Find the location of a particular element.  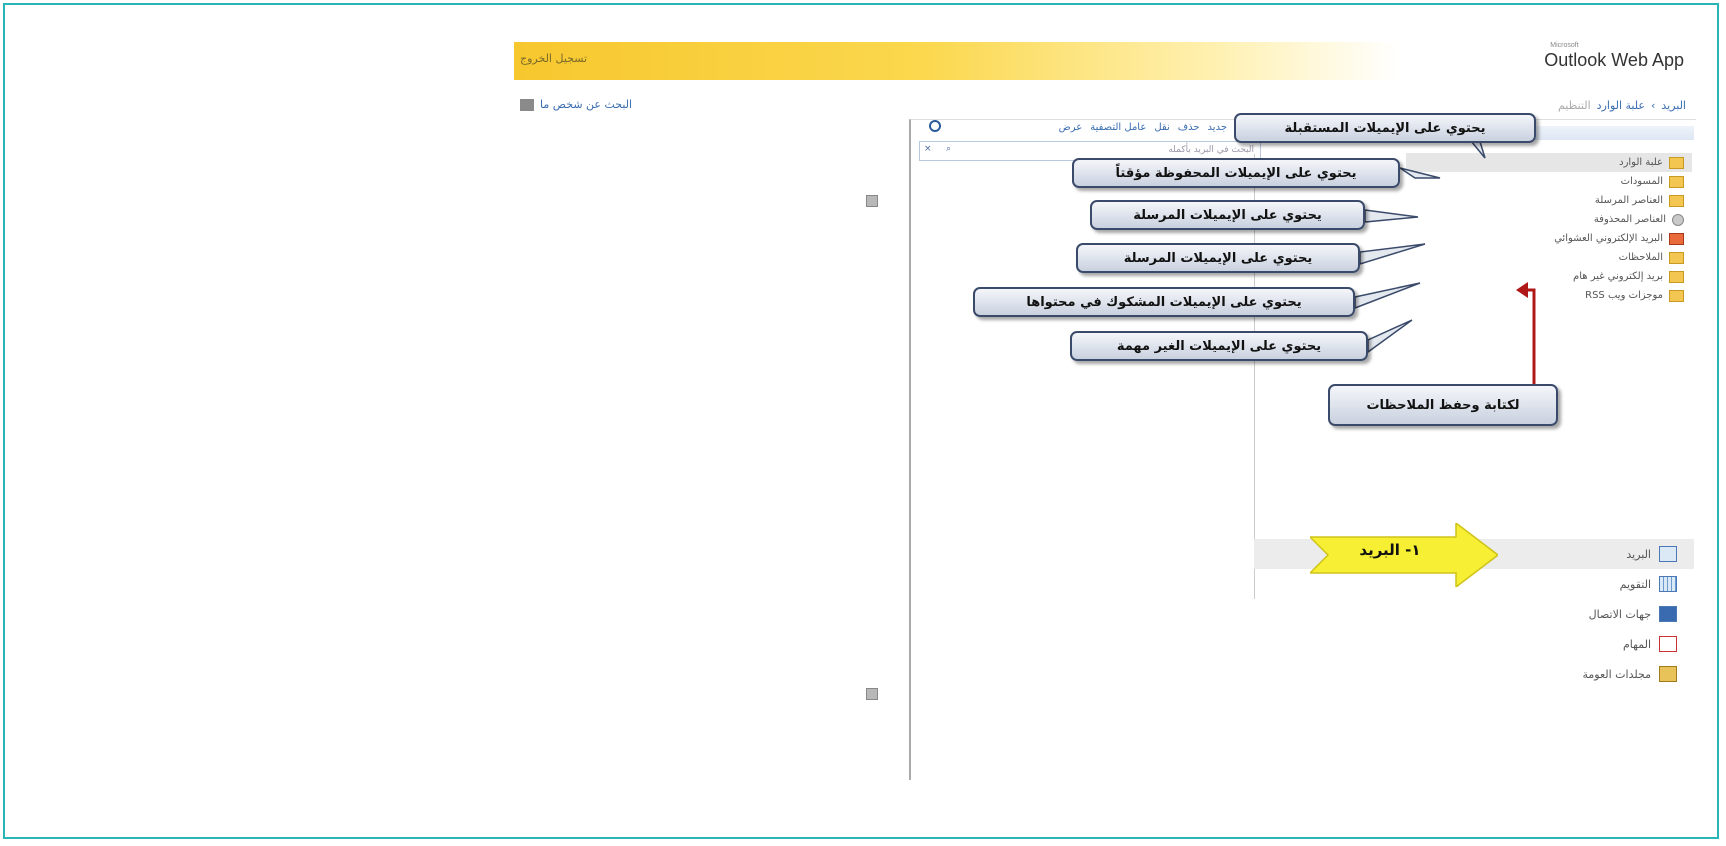

callout-junk: يحتوي على الإيميلات المشكوك في محتواها is located at coordinates (1164, 302).